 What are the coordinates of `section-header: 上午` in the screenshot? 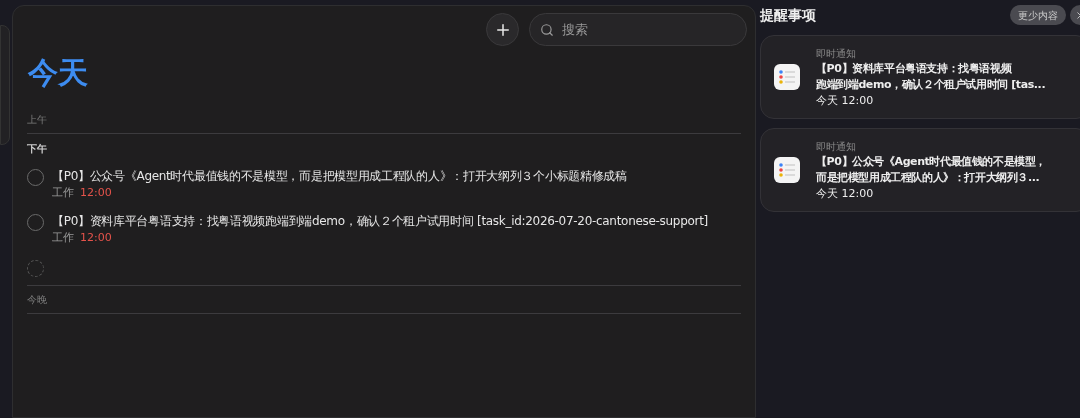 It's located at (37, 120).